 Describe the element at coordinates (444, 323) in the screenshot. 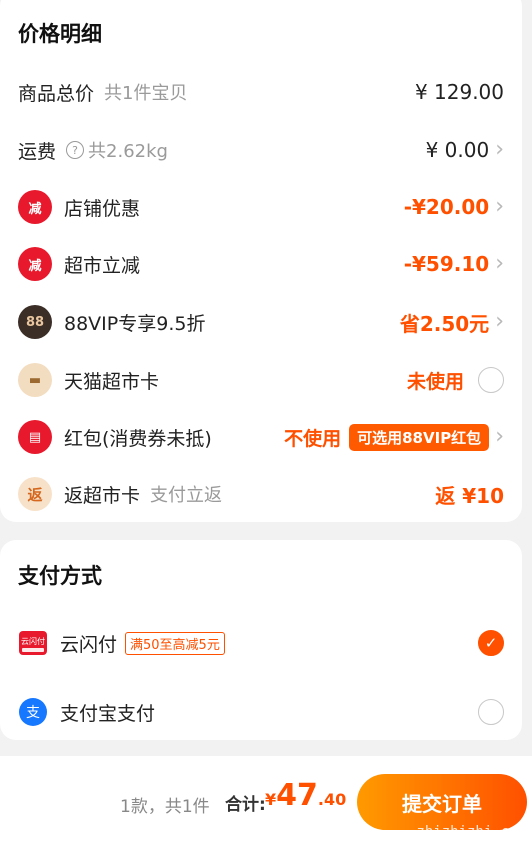

I see `vip-discount-amount: 省2.50元` at that location.